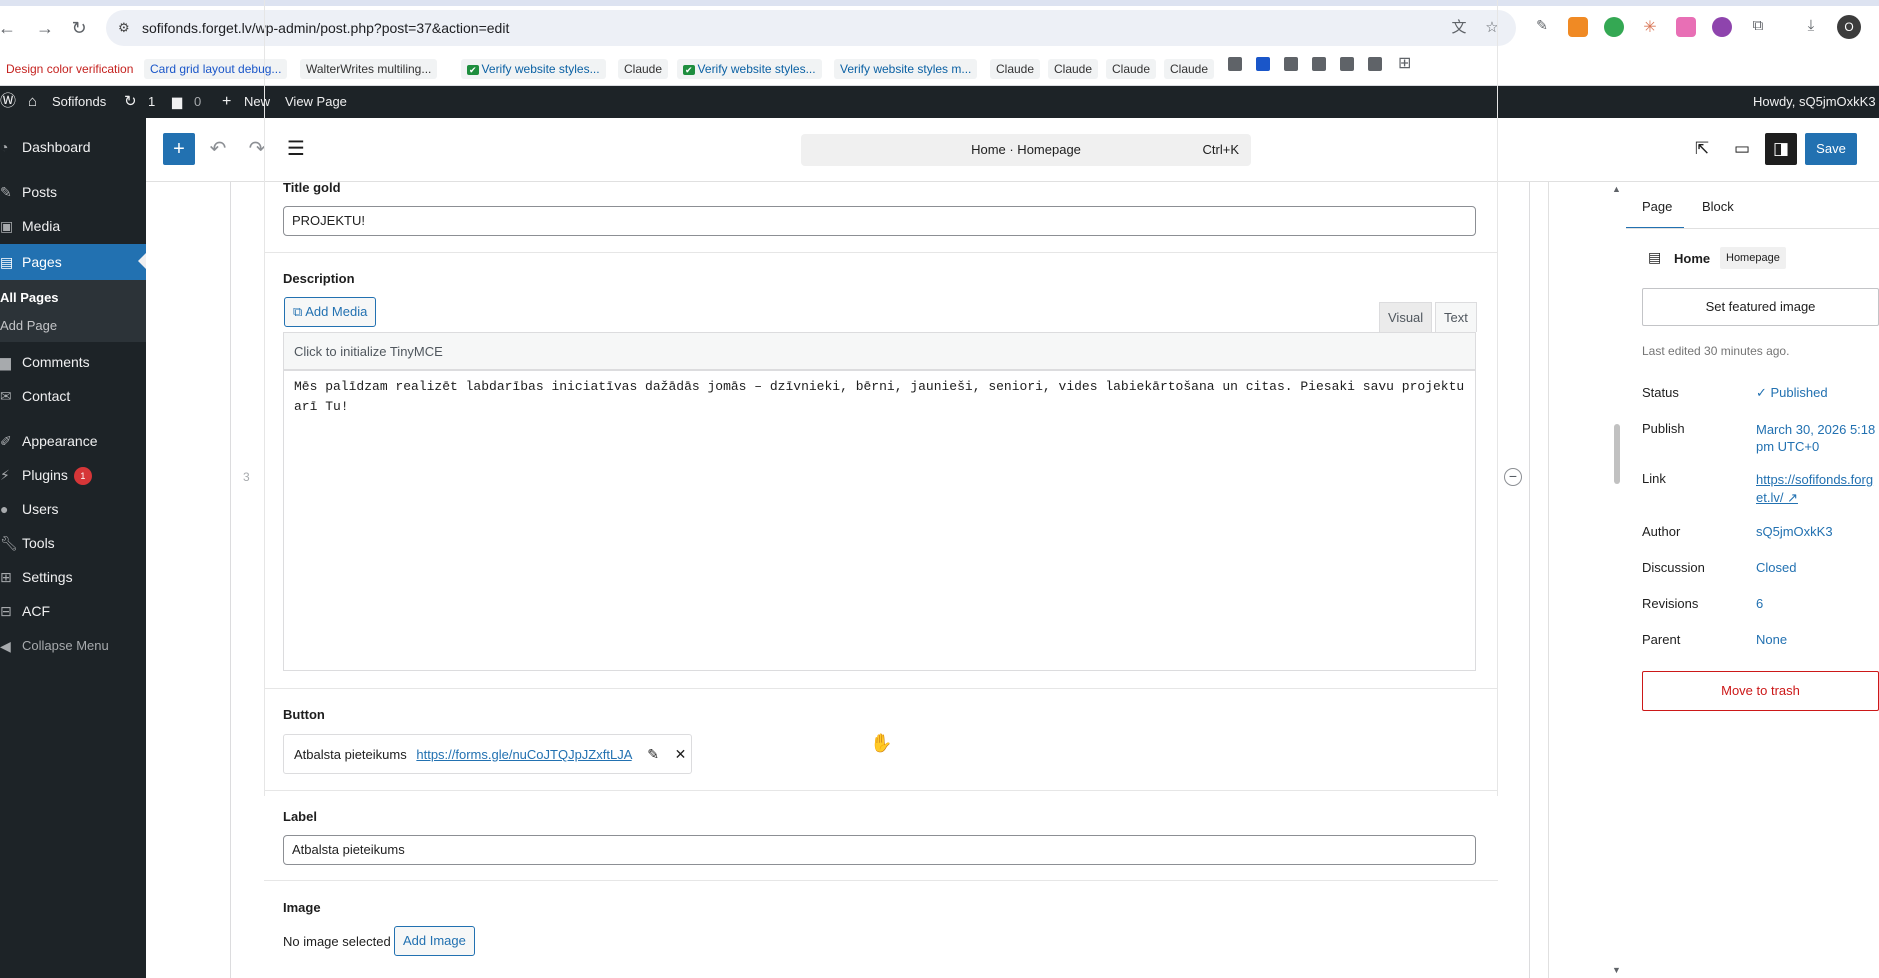 This screenshot has height=978, width=1879. Describe the element at coordinates (5, 646) in the screenshot. I see `collapse-icon: ◀` at that location.